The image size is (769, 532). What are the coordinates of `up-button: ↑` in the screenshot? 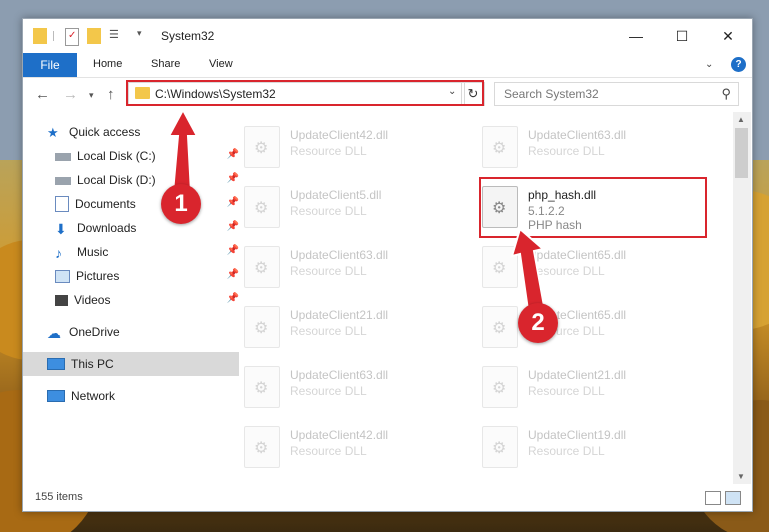 It's located at (111, 94).